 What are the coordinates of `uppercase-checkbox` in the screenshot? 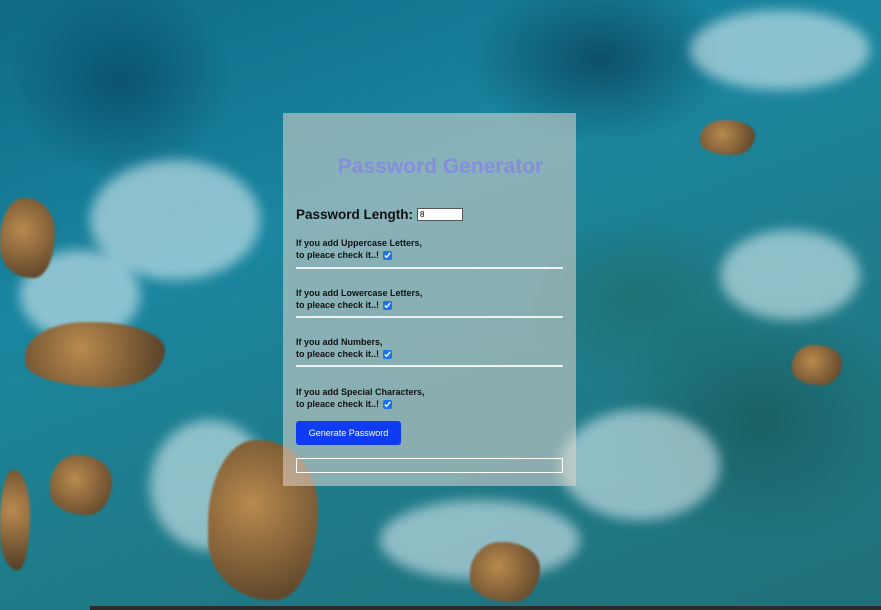 It's located at (388, 255).